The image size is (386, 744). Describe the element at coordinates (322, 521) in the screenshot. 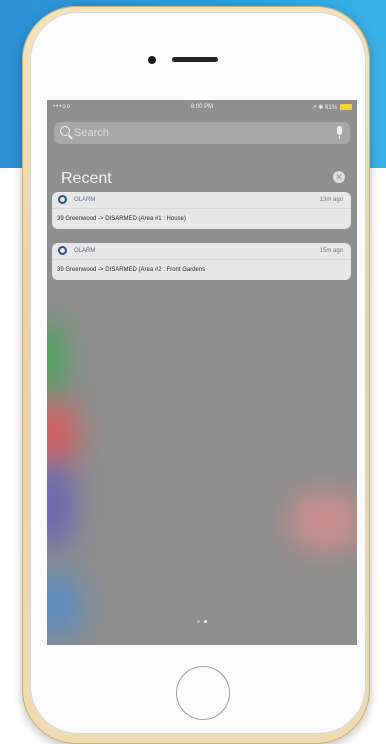

I see `blur-pink` at that location.